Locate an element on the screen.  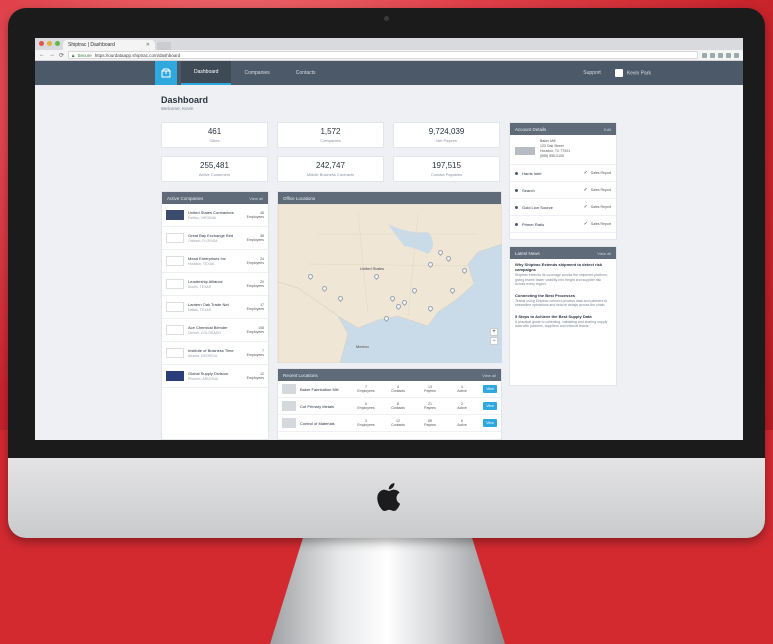
edit-link: Edit is located at coordinates (607, 129).